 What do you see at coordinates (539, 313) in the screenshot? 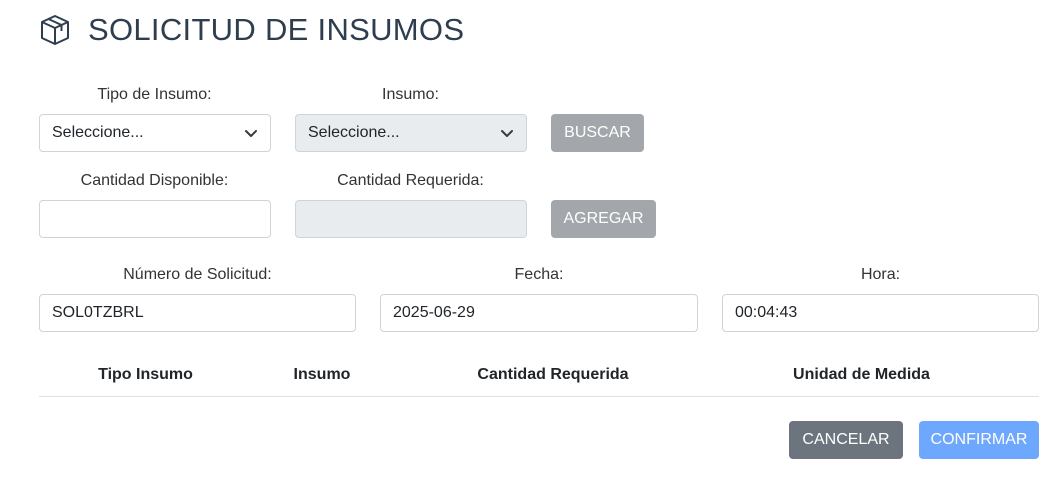
I see `fecha-field: 2025-06-29` at bounding box center [539, 313].